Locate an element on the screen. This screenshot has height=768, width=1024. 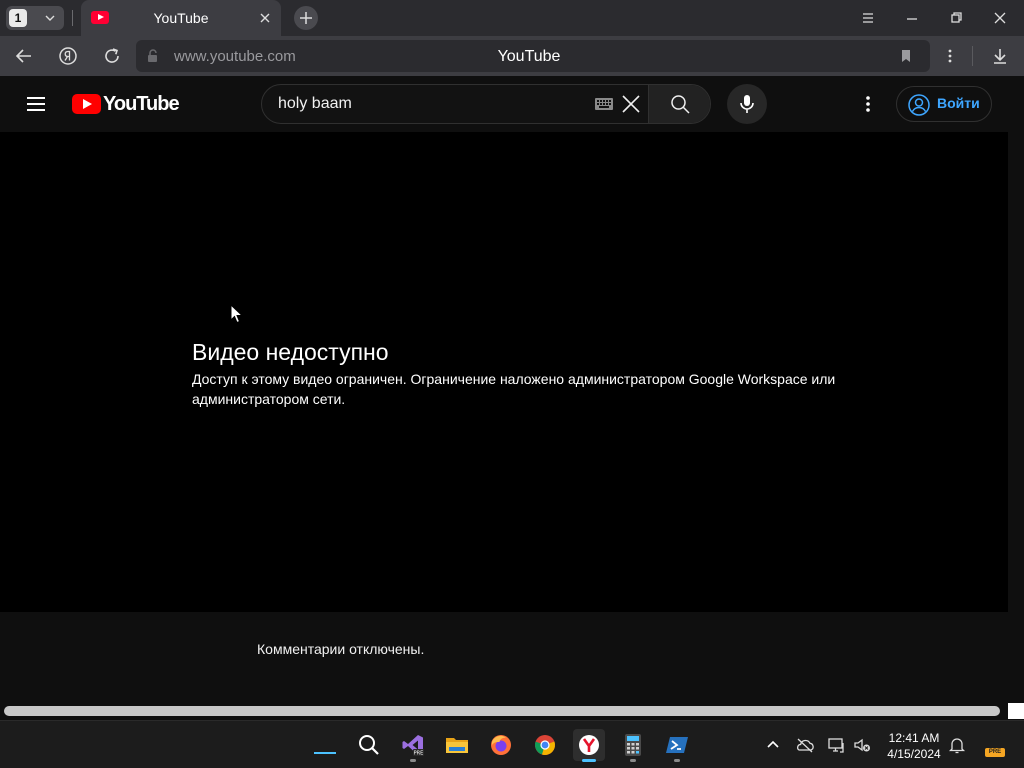
powershell-icon is located at coordinates (677, 745).